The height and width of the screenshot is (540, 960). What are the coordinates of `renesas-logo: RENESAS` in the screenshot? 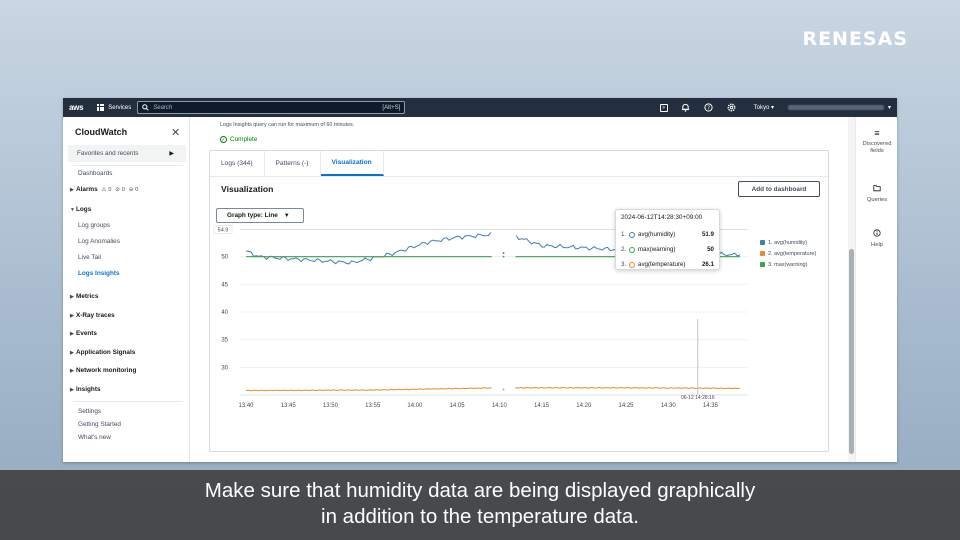 It's located at (855, 39).